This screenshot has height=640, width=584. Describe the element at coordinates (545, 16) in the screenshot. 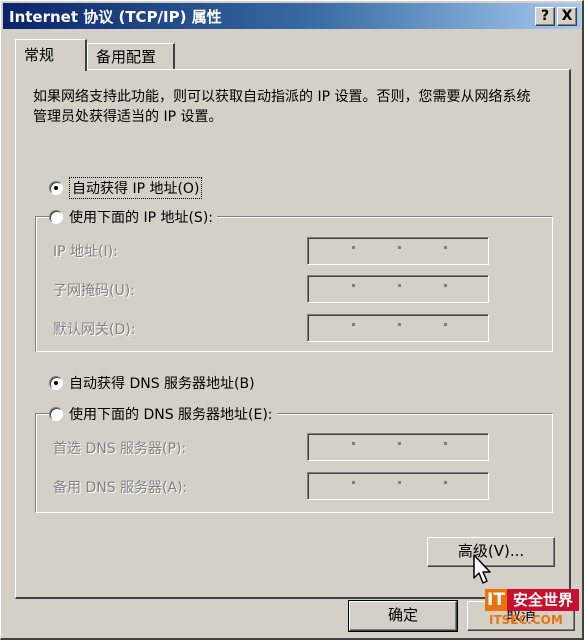

I see `help-button: ?` at that location.